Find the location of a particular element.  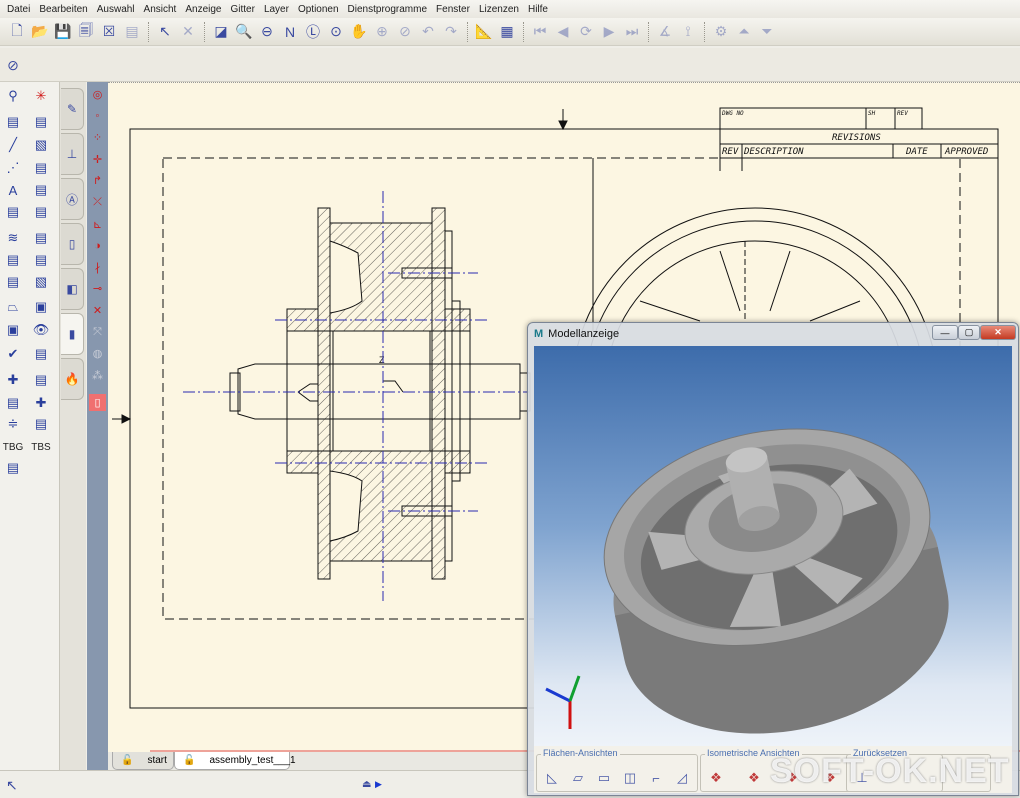

zoom-layer-icon: Ⓛ is located at coordinates (313, 32).